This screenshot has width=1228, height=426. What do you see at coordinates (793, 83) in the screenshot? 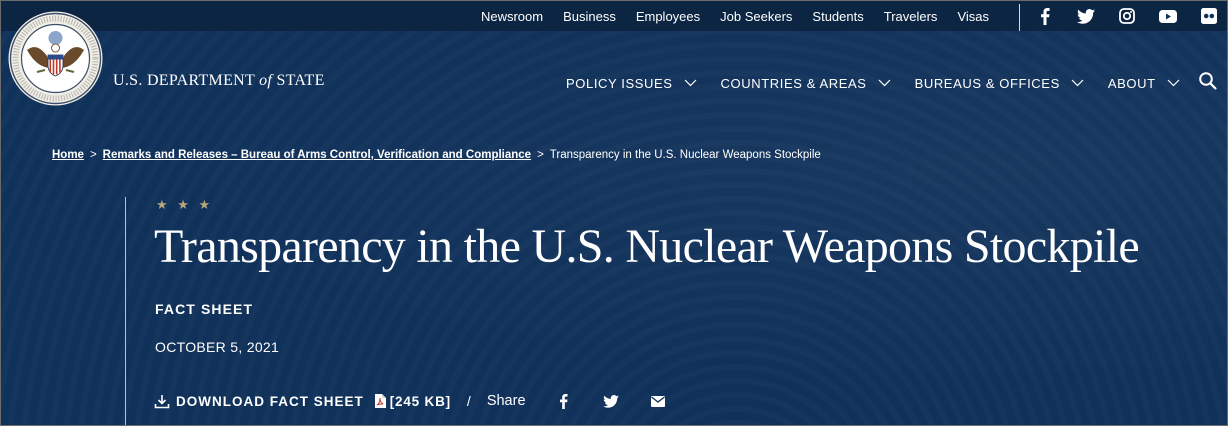
I see `nav-label: COUNTRIES & AREAS` at bounding box center [793, 83].